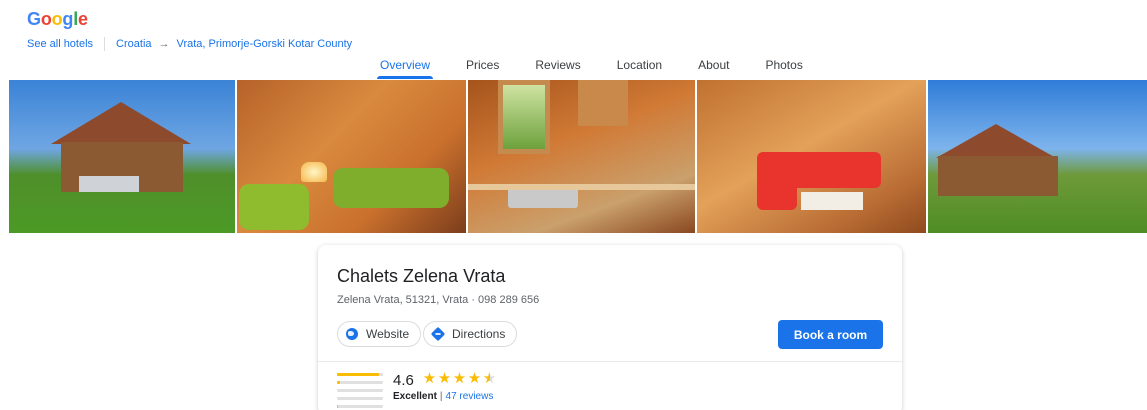 This screenshot has height=410, width=1147. I want to click on tab-about: About, so click(713, 64).